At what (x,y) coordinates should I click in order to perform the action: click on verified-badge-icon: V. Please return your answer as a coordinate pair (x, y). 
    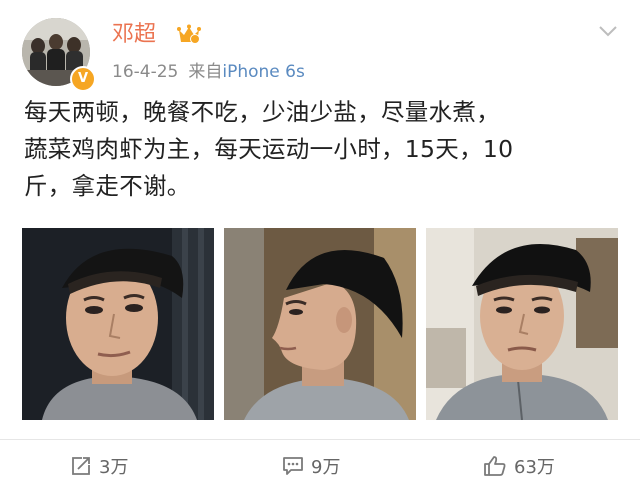
    Looking at the image, I should click on (83, 79).